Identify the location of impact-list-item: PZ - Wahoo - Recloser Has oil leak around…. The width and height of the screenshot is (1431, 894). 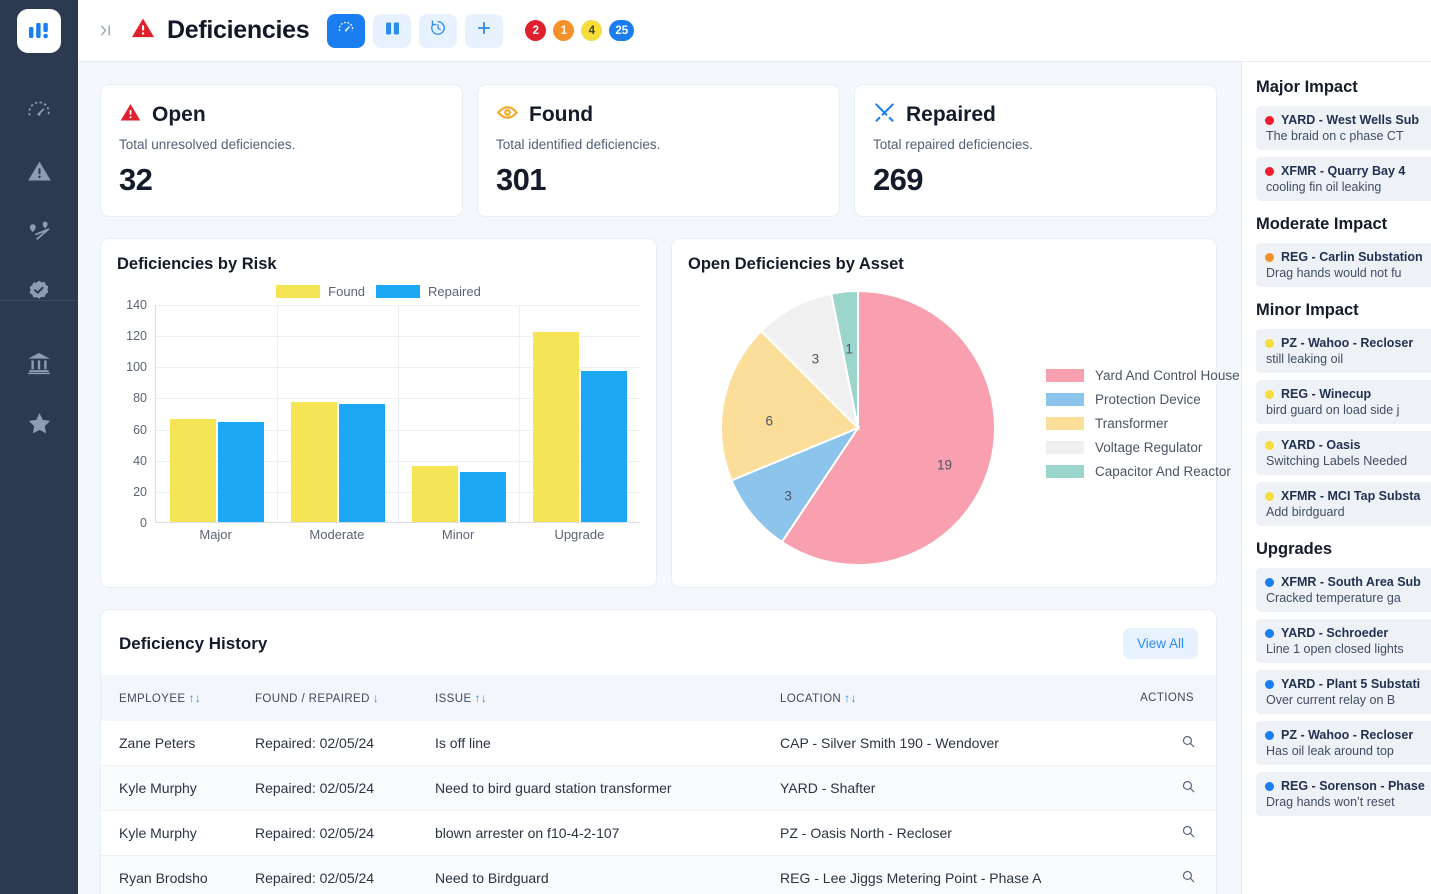
(1343, 743).